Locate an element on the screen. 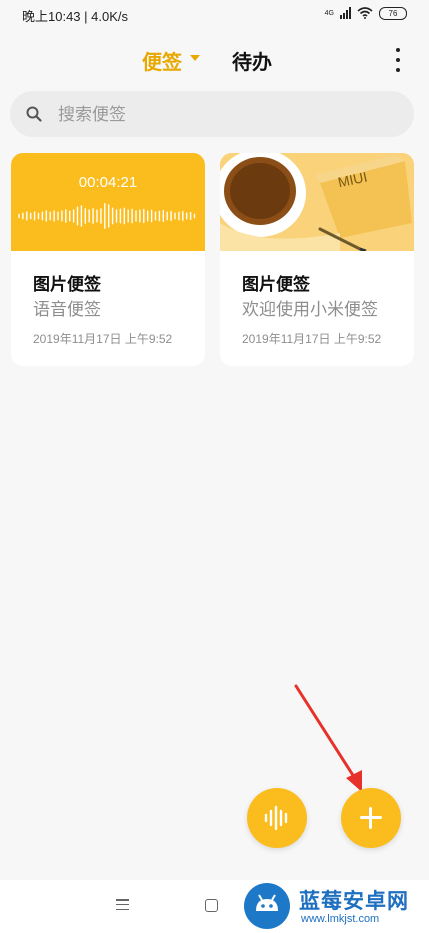  search-icon is located at coordinates (34, 114).